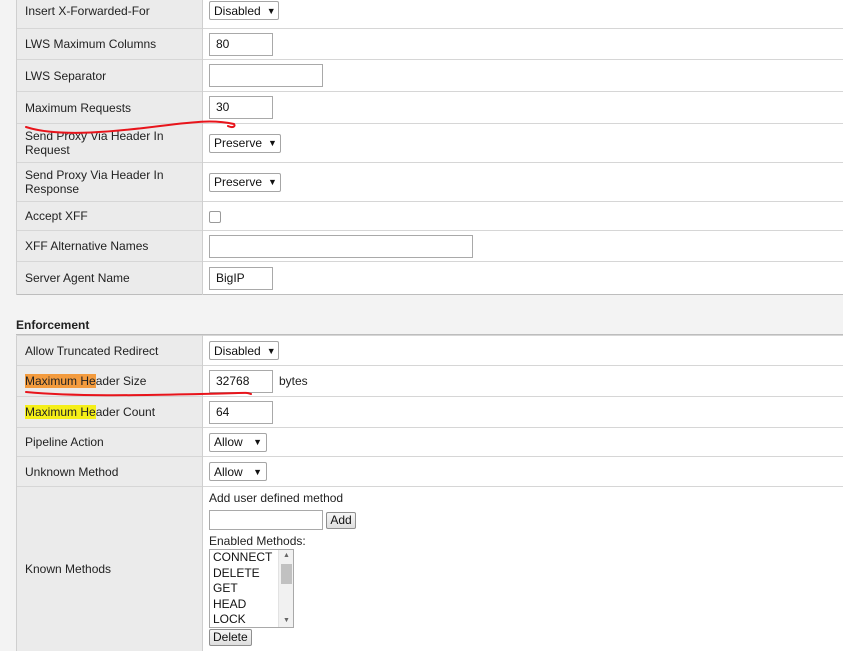 Image resolution: width=843 pixels, height=651 pixels. What do you see at coordinates (429, 278) in the screenshot?
I see `row-server-agent-name: Server Agent Name BigIP` at bounding box center [429, 278].